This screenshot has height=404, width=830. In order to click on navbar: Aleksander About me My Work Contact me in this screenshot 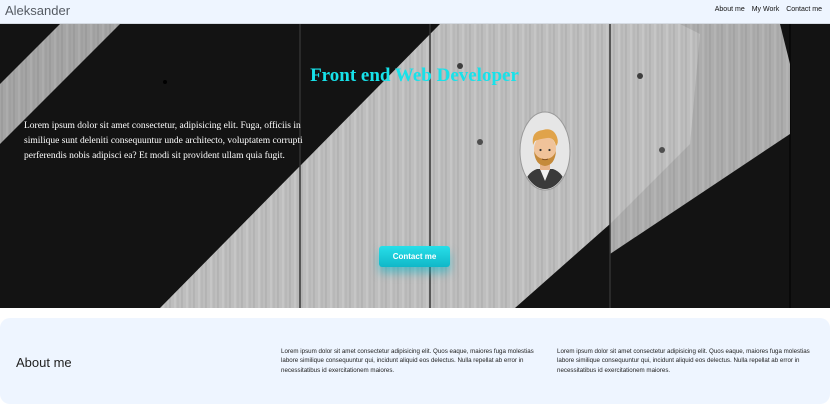, I will do `click(415, 12)`.